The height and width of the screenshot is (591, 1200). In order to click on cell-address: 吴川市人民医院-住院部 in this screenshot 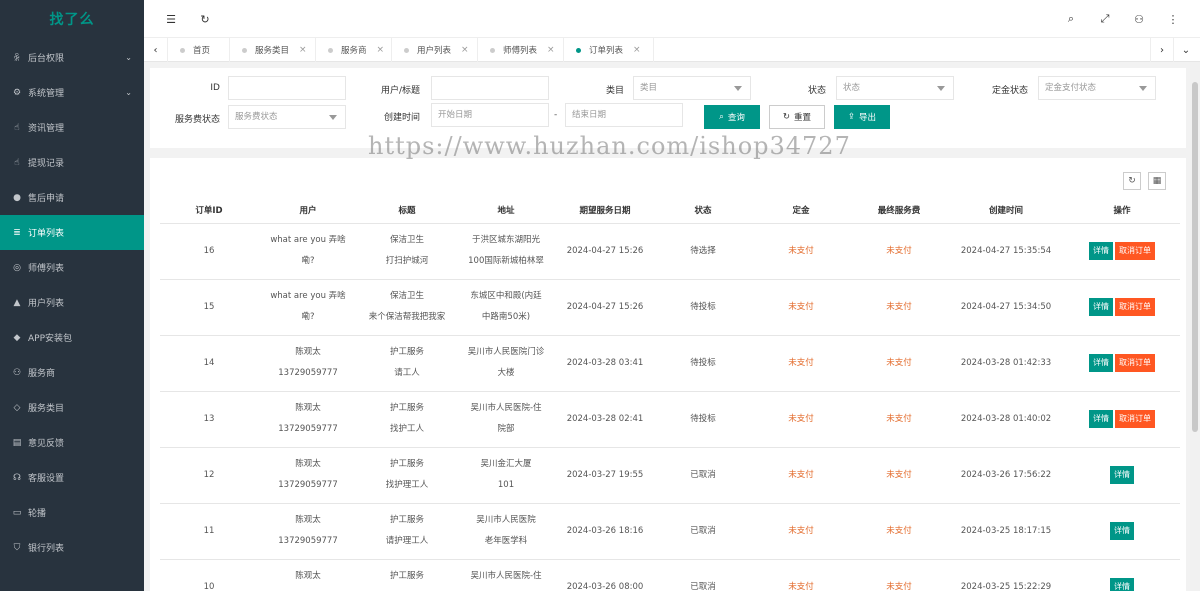, I will do `click(506, 419)`.